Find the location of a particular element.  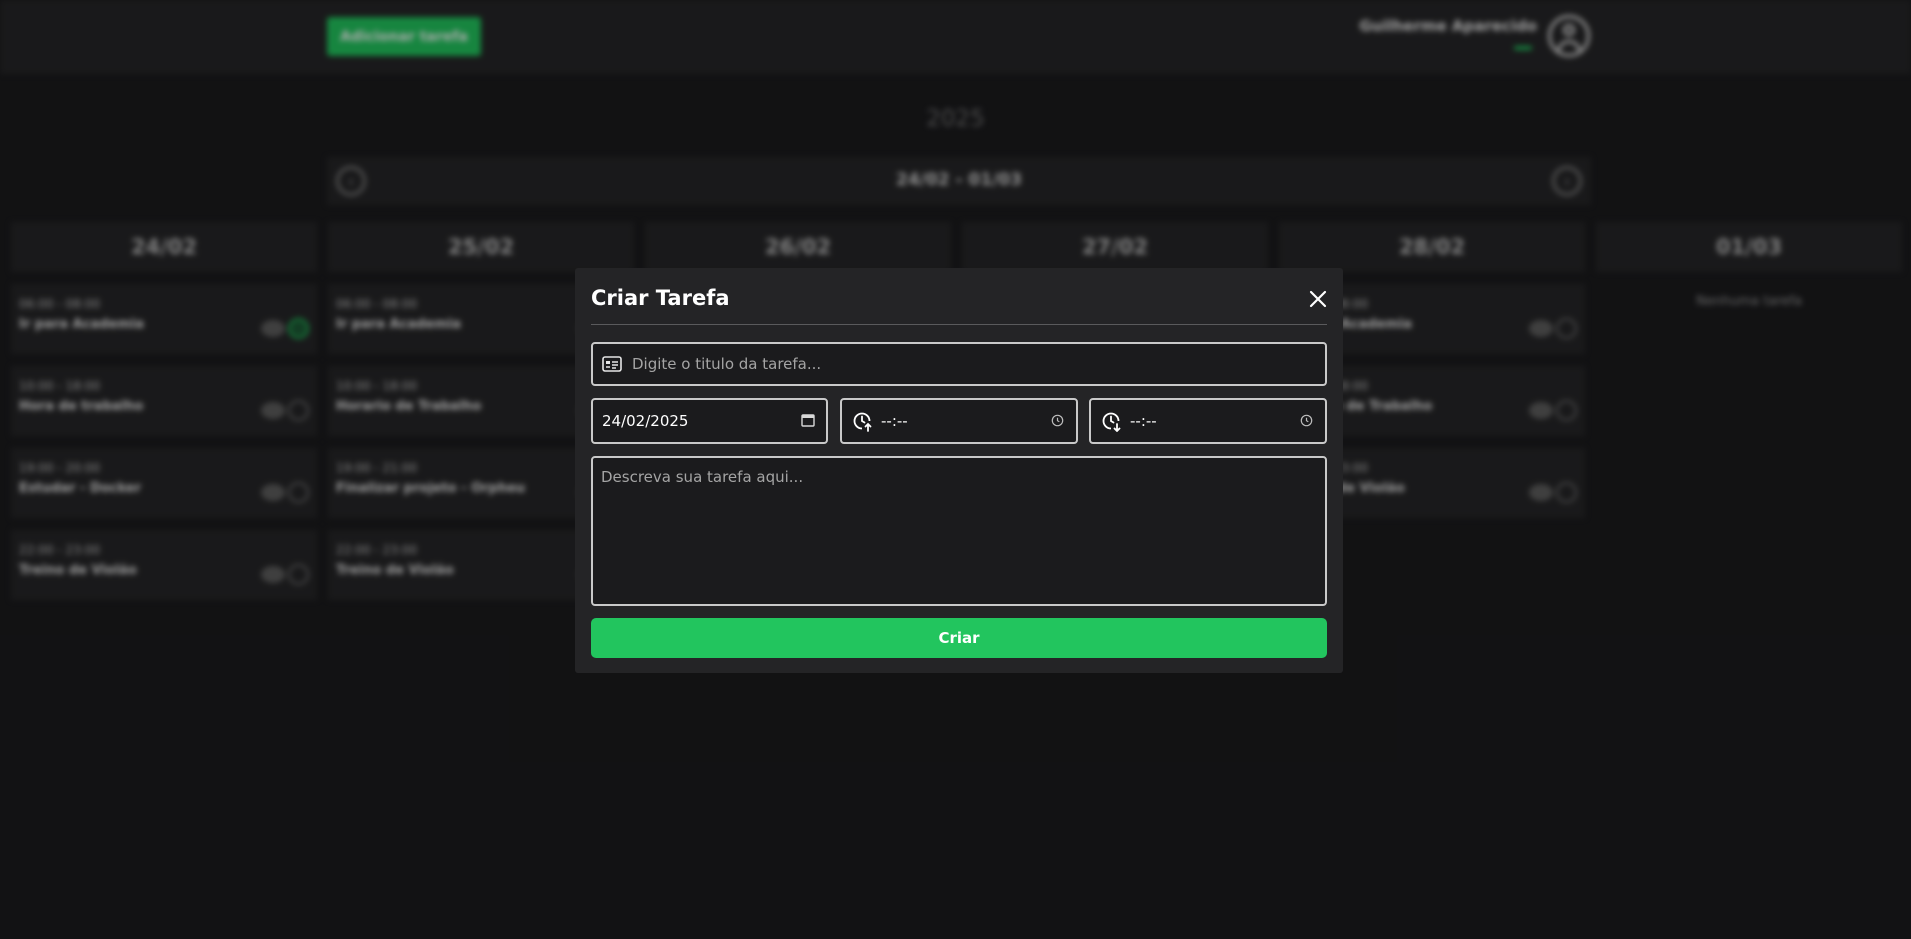

task-date-input is located at coordinates (692, 421).